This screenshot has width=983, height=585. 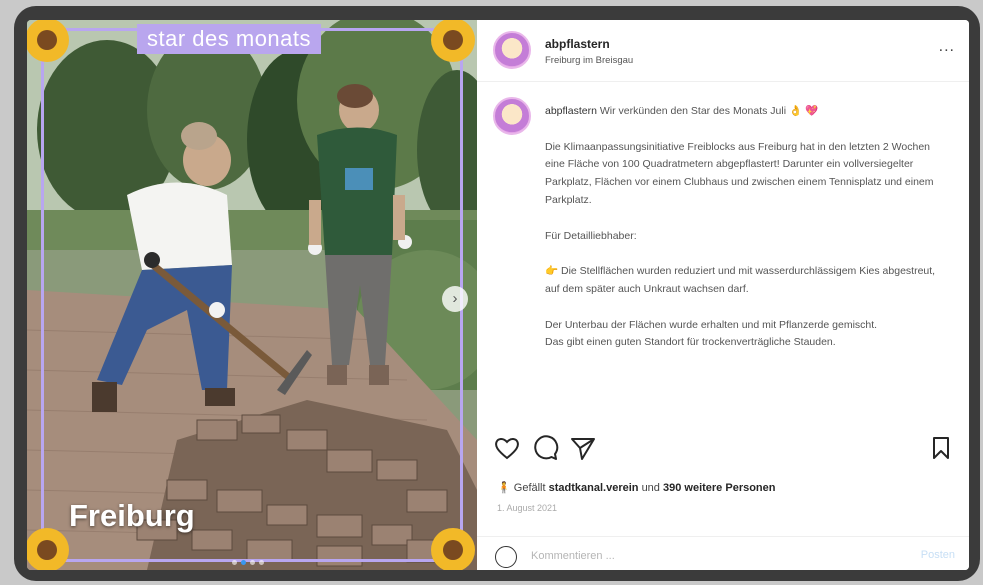 I want to click on star-des-monats-banner: star des monats, so click(x=229, y=39).